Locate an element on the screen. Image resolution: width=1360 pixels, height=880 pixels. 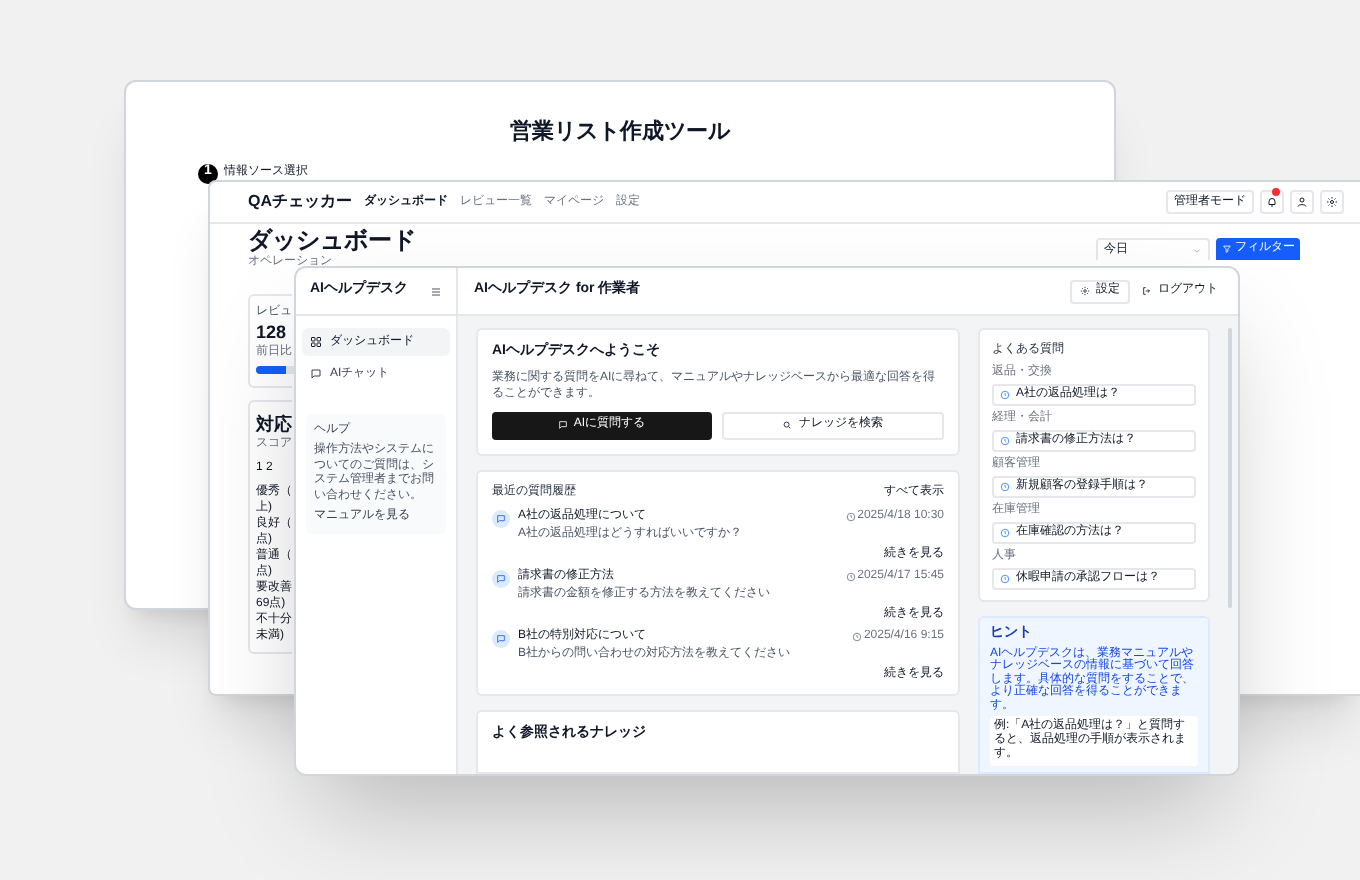
user-icon is located at coordinates (1302, 202).